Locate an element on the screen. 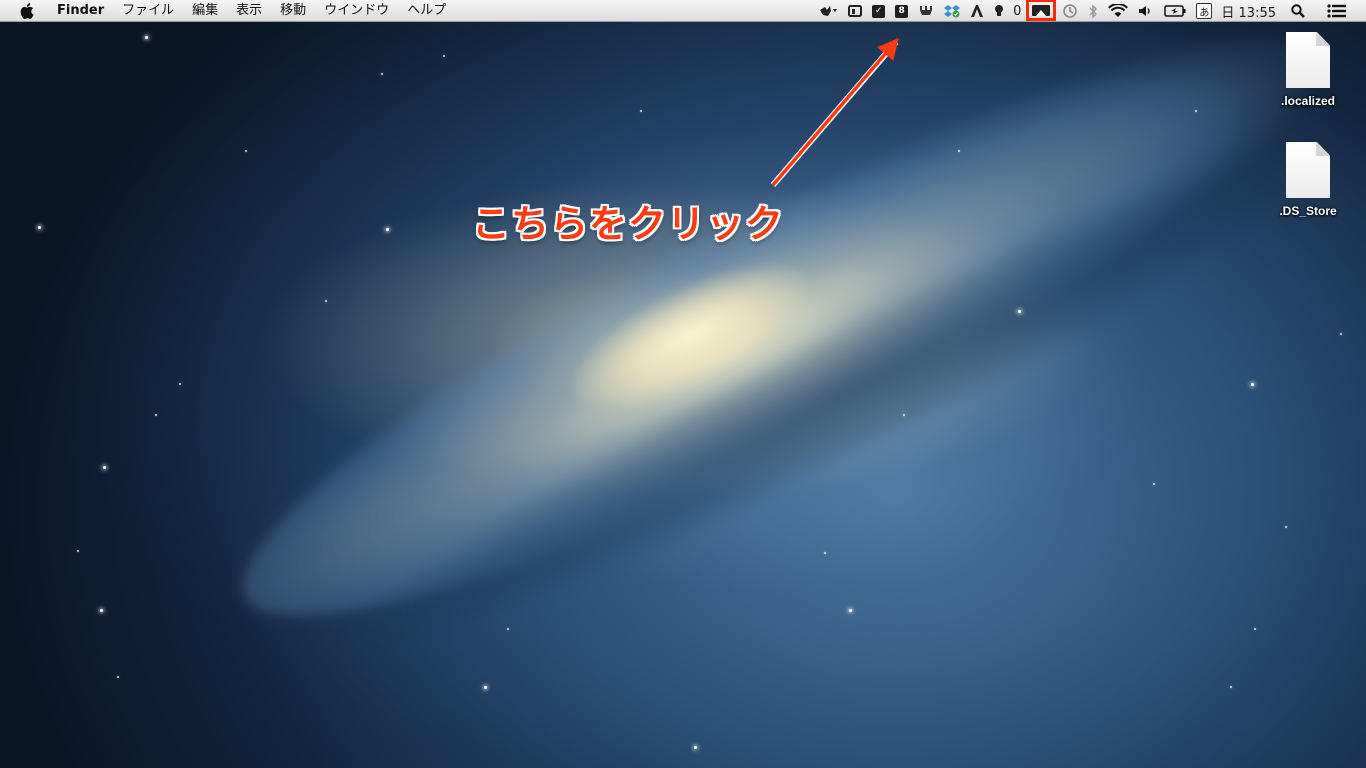  badge-count: 0 is located at coordinates (1017, 11).